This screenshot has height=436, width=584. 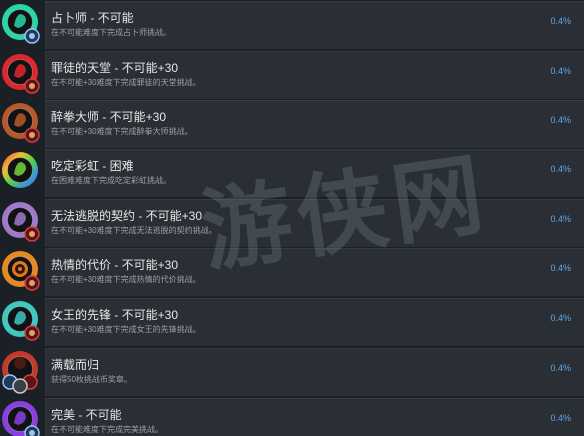 I want to click on achievement-description: 在不可能+30难度下完成女王的先锋挑战。, so click(x=126, y=329).